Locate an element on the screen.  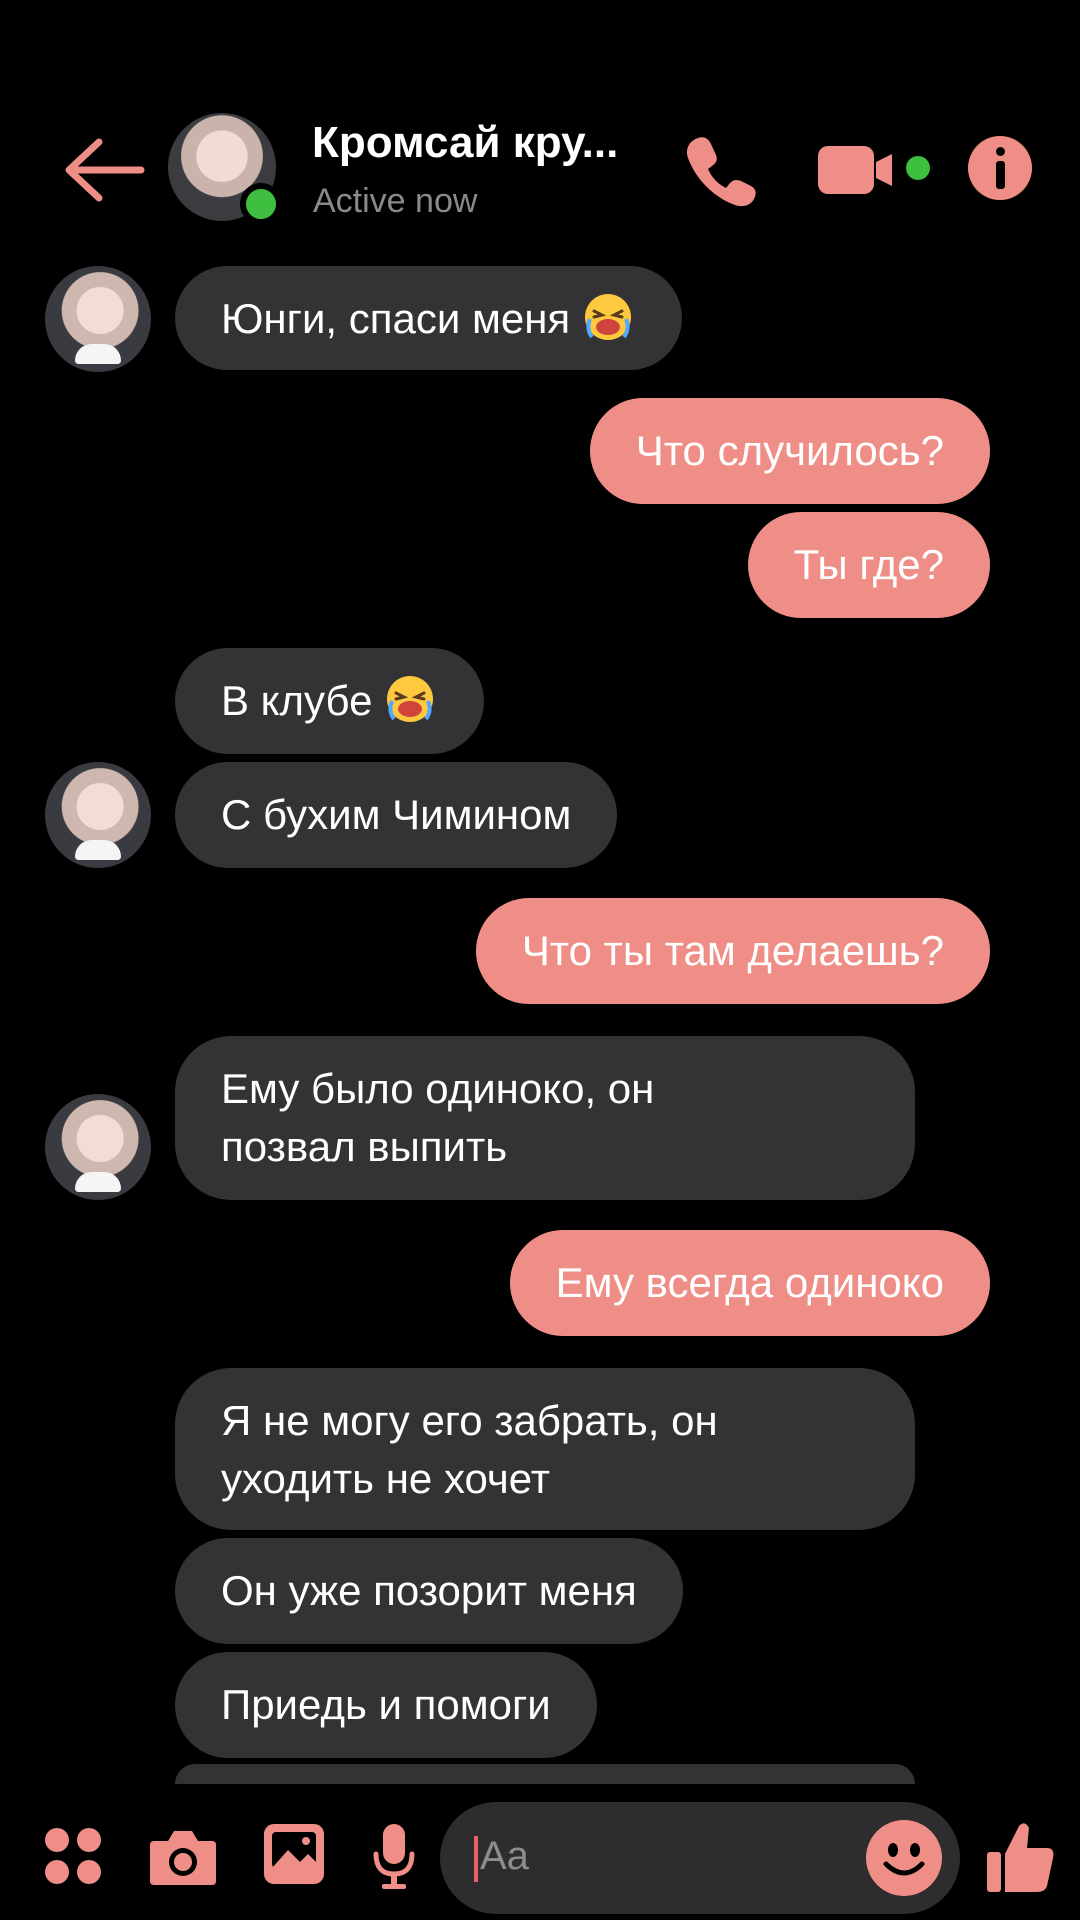
thumbs-up-icon is located at coordinates (1020, 1858).